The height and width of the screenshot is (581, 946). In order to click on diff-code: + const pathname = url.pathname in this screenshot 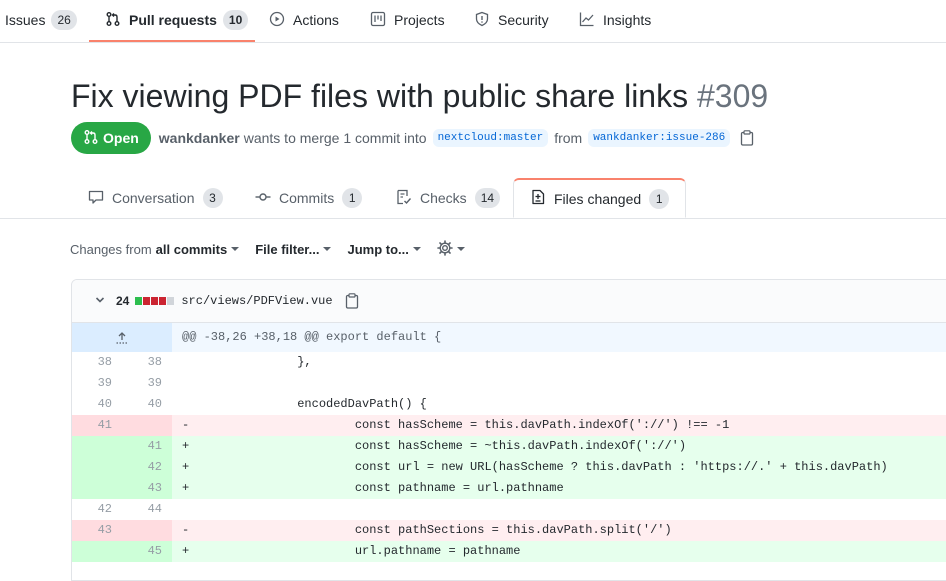, I will do `click(559, 488)`.